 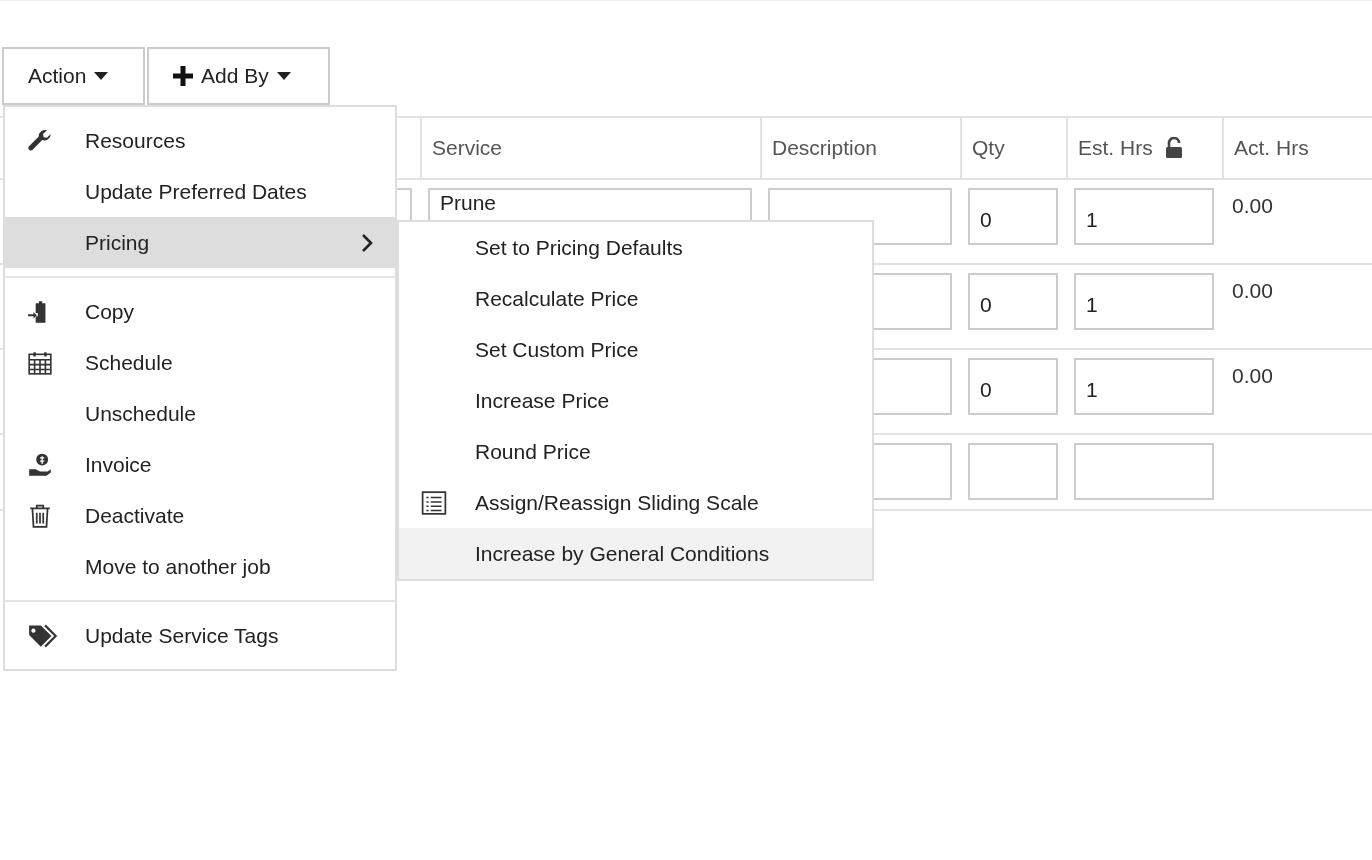 What do you see at coordinates (467, 148) in the screenshot?
I see `column-header-label: Service` at bounding box center [467, 148].